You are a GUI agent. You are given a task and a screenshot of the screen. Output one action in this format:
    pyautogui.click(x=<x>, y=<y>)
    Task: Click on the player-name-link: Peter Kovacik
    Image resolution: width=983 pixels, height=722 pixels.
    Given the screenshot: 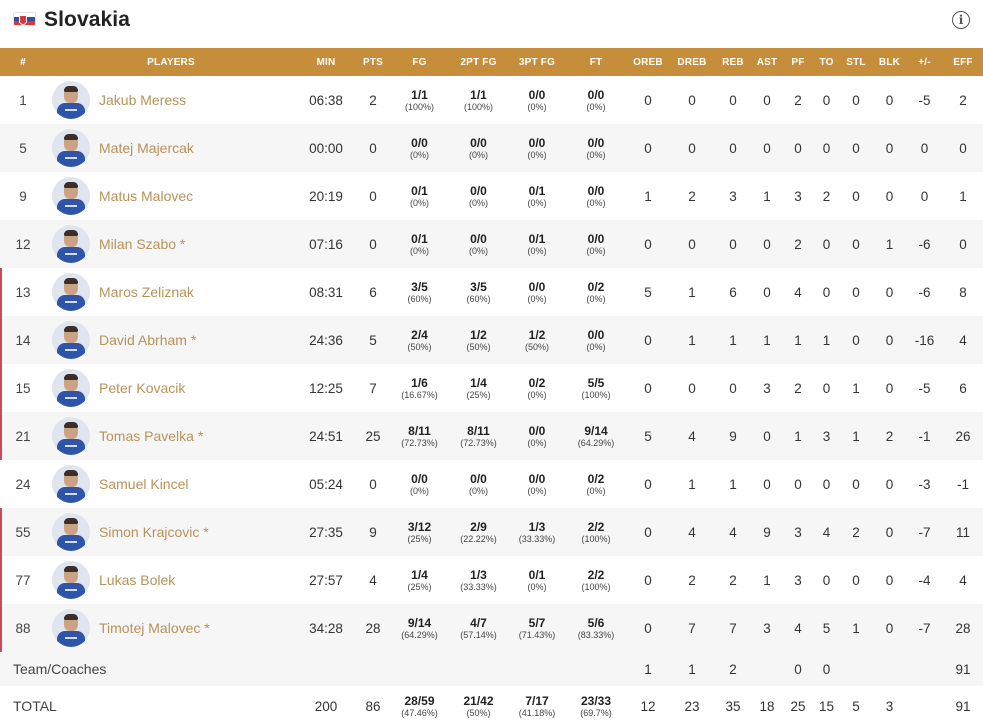 What is the action you would take?
    pyautogui.click(x=142, y=388)
    